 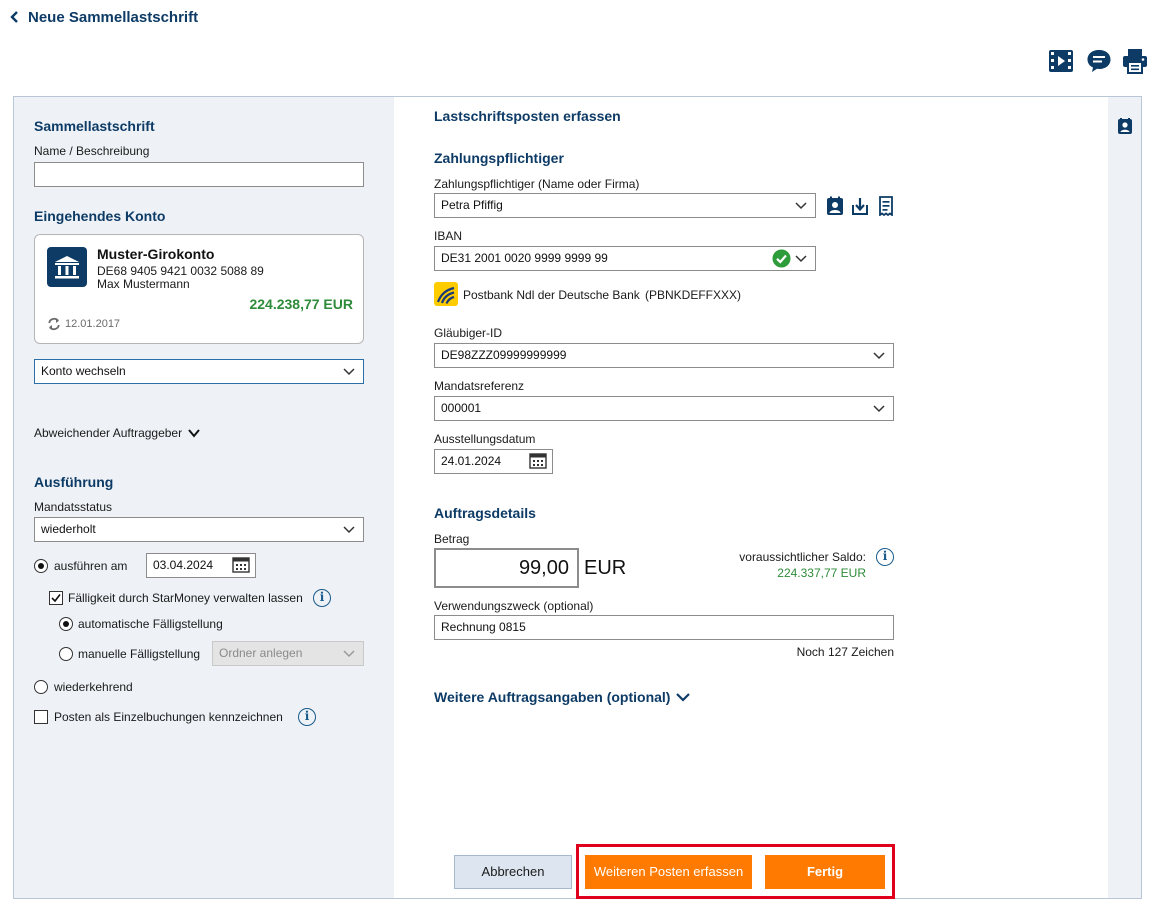 What do you see at coordinates (93, 324) in the screenshot?
I see `sync-date: 12.01.2017` at bounding box center [93, 324].